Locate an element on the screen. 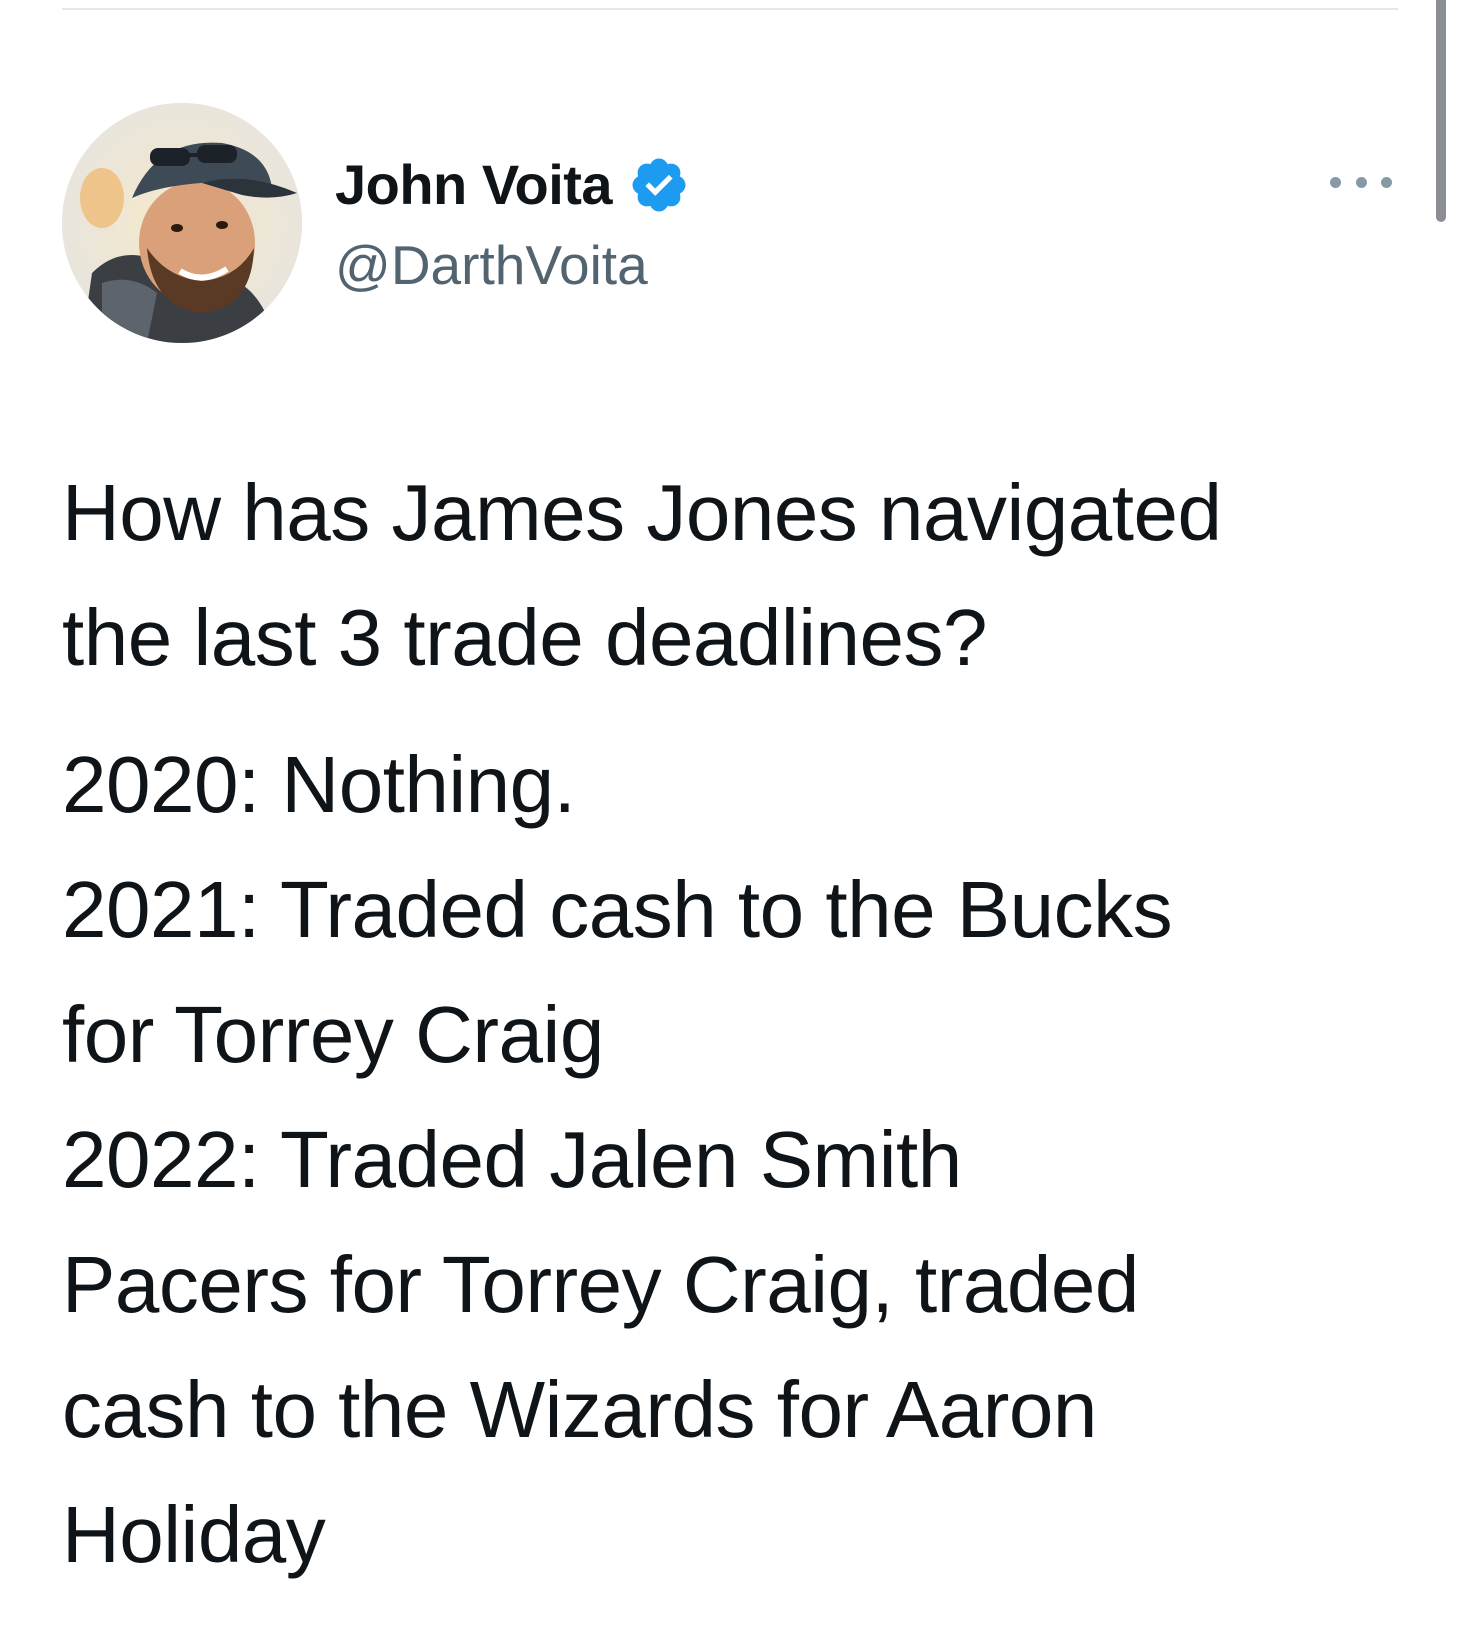 This screenshot has width=1460, height=1627. avatar is located at coordinates (182, 223).